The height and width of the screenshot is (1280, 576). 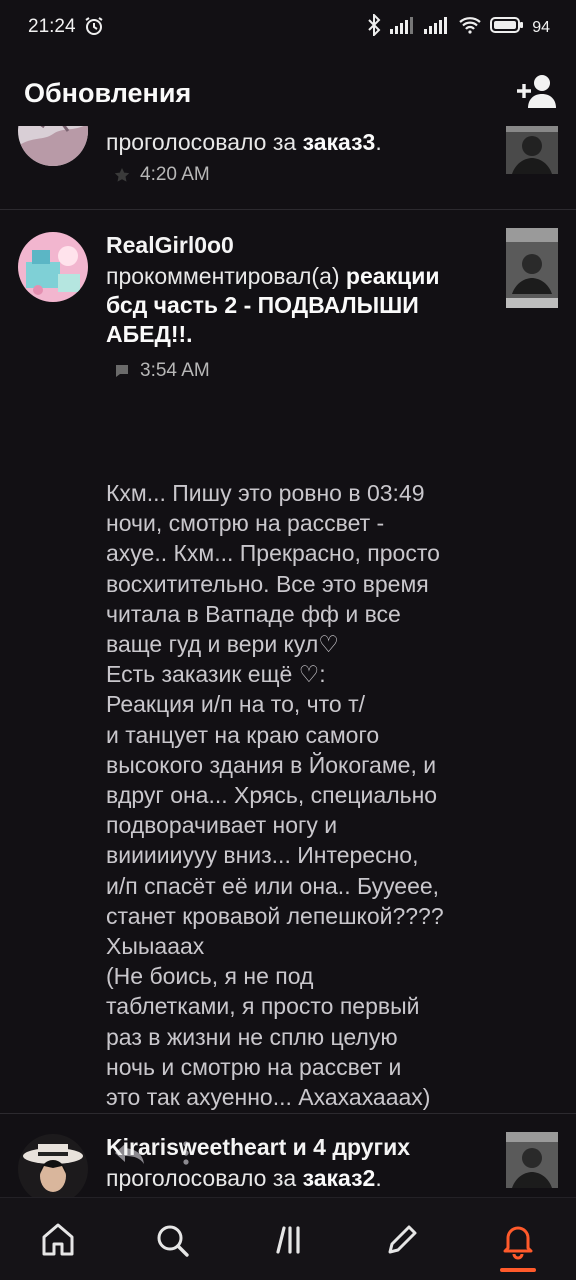 I want to click on activity-text: проголосовало за заказ3., so click(x=244, y=142).